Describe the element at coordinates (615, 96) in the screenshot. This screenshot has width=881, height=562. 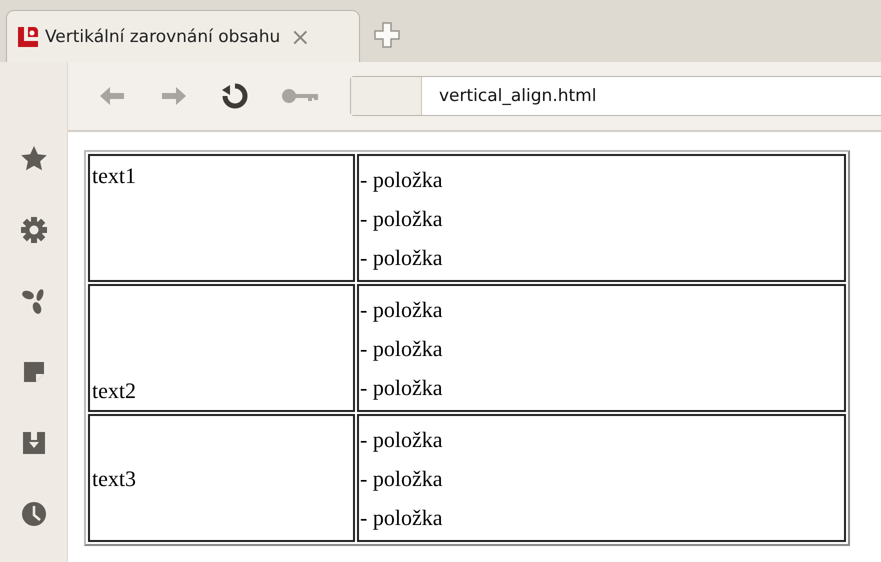
I see `address-field: vertical_align.html` at that location.